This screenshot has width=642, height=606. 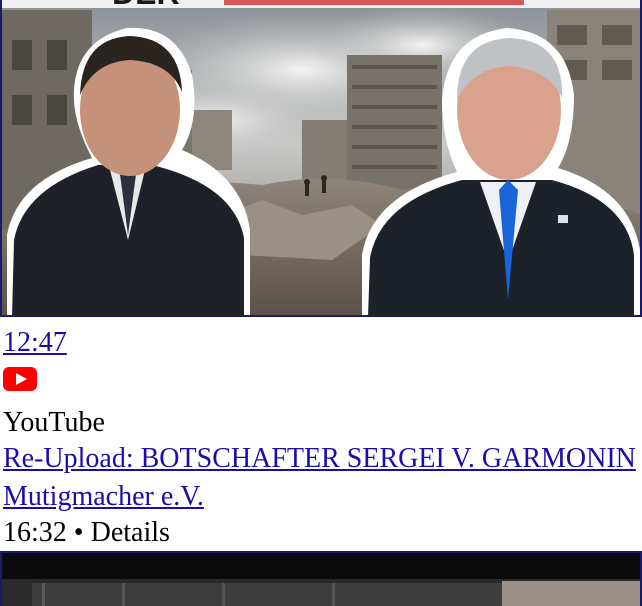 What do you see at coordinates (86, 533) in the screenshot?
I see `video-meta: 16:32 • Details` at bounding box center [86, 533].